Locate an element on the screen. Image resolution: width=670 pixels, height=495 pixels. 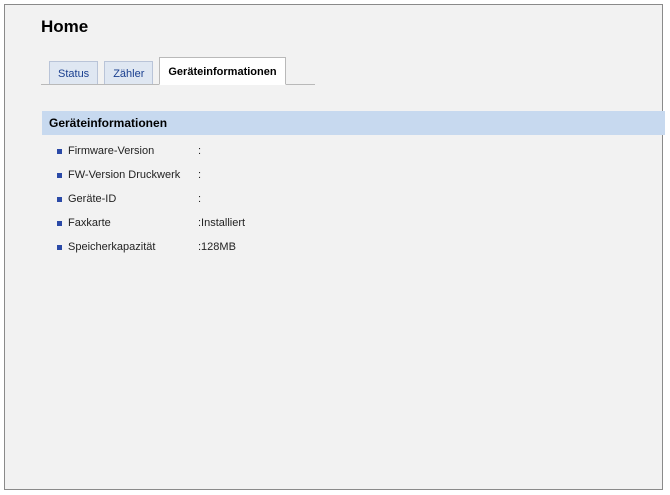
info-row-fw-version-druckwerk: FW-Version Druckwerk : is located at coordinates (151, 175).